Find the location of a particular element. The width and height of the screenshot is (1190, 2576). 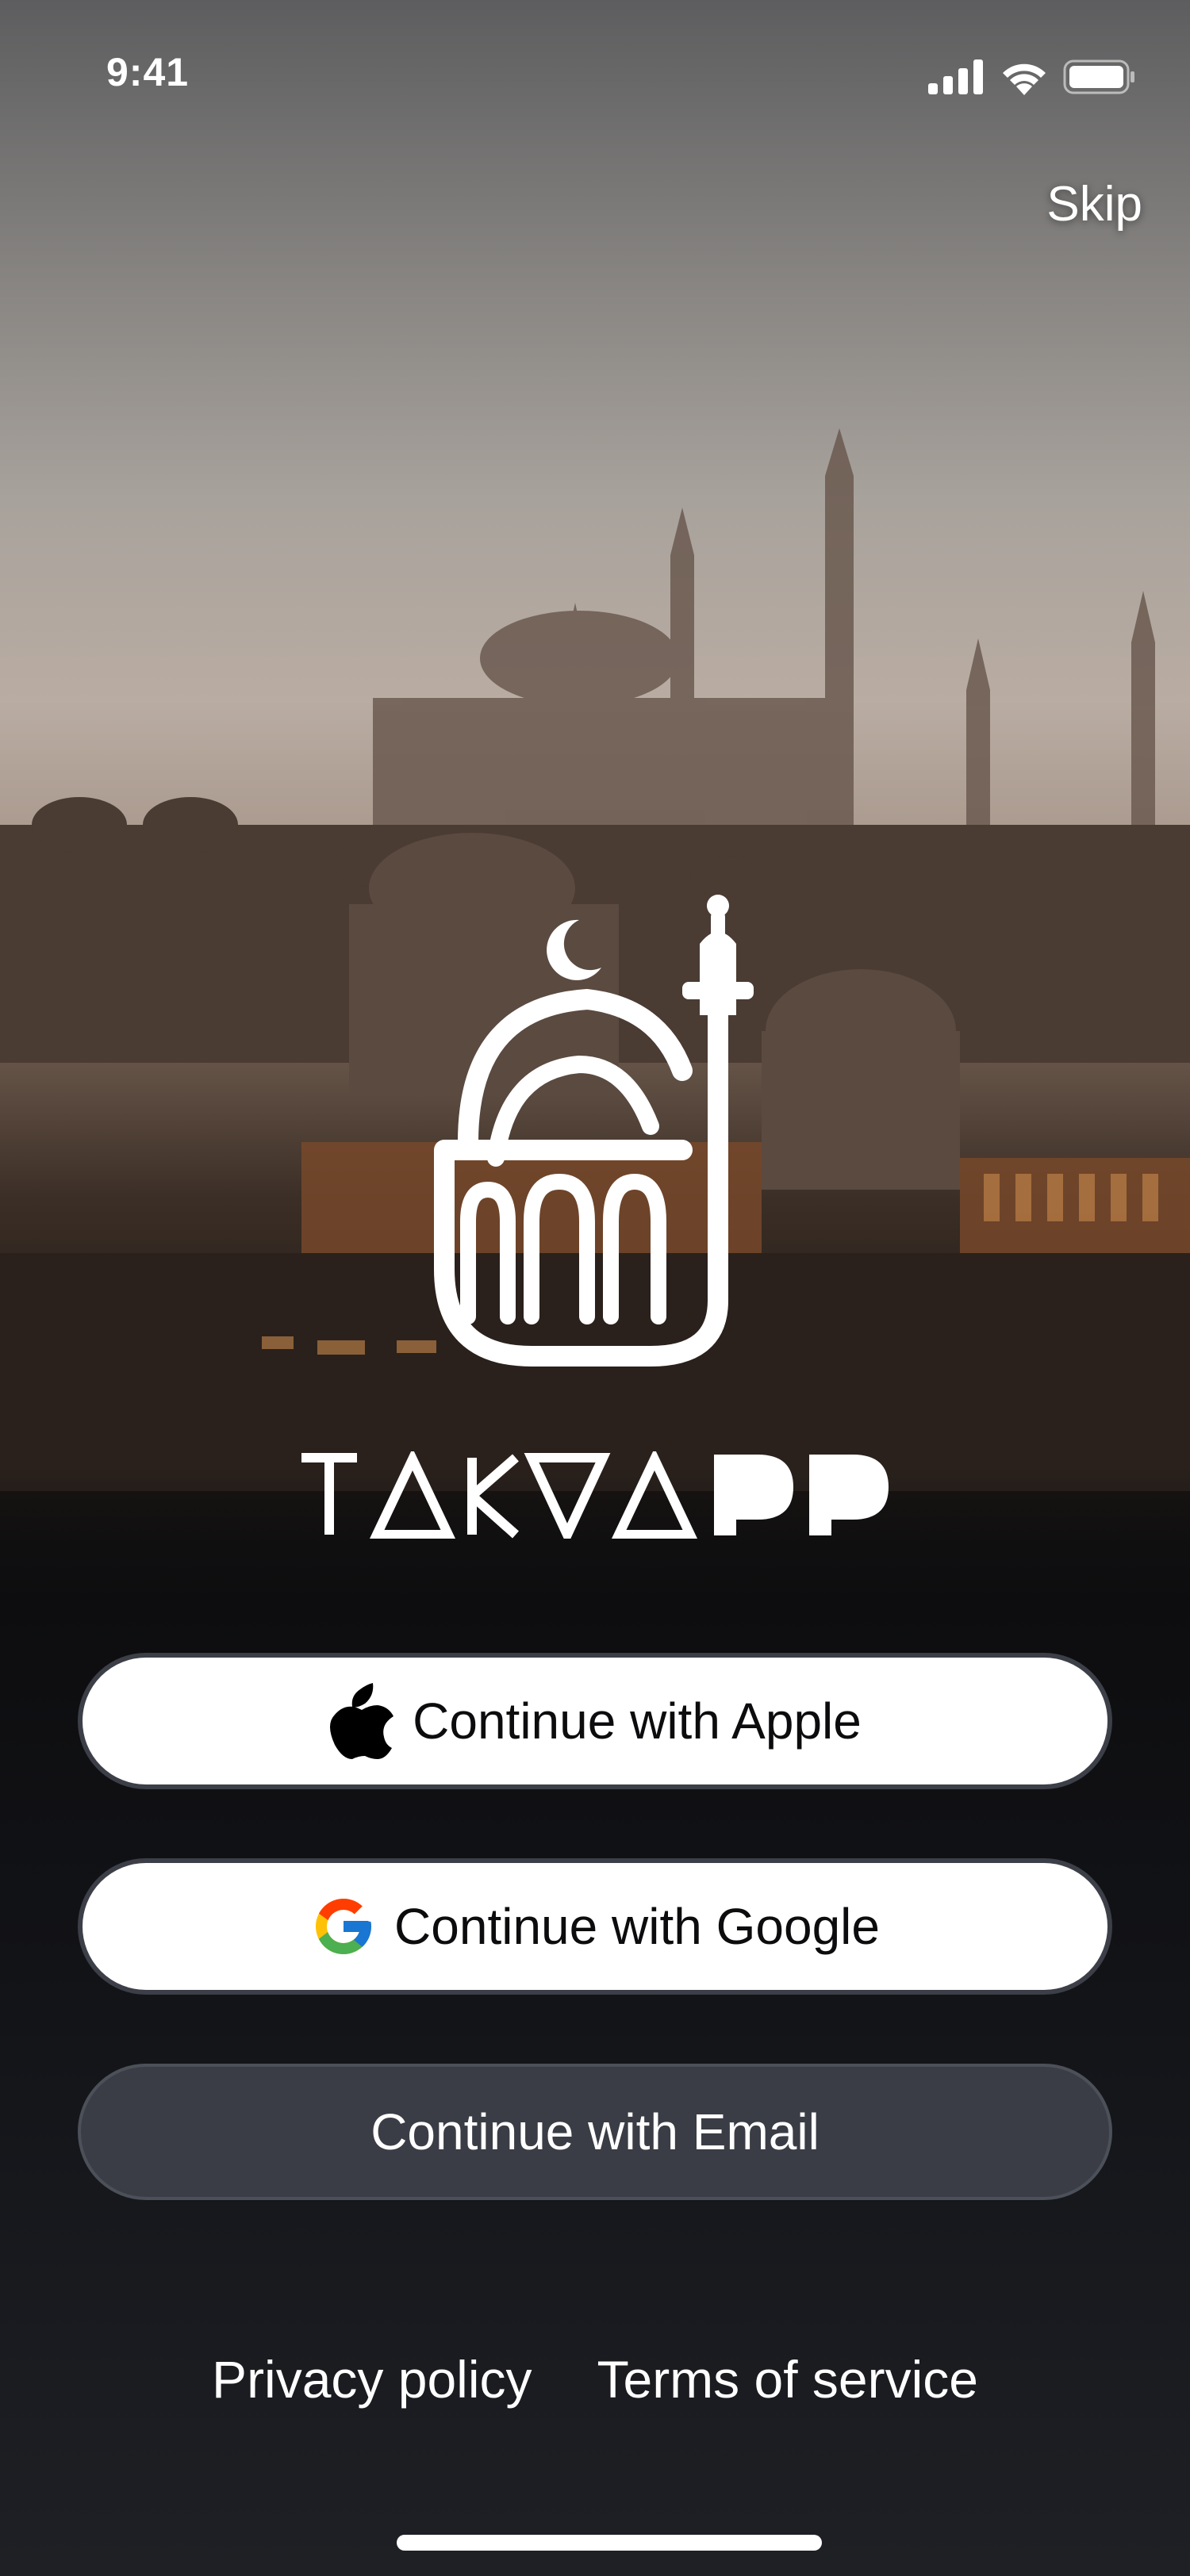

continue-with-email-label: Continue with Email is located at coordinates (595, 2131).